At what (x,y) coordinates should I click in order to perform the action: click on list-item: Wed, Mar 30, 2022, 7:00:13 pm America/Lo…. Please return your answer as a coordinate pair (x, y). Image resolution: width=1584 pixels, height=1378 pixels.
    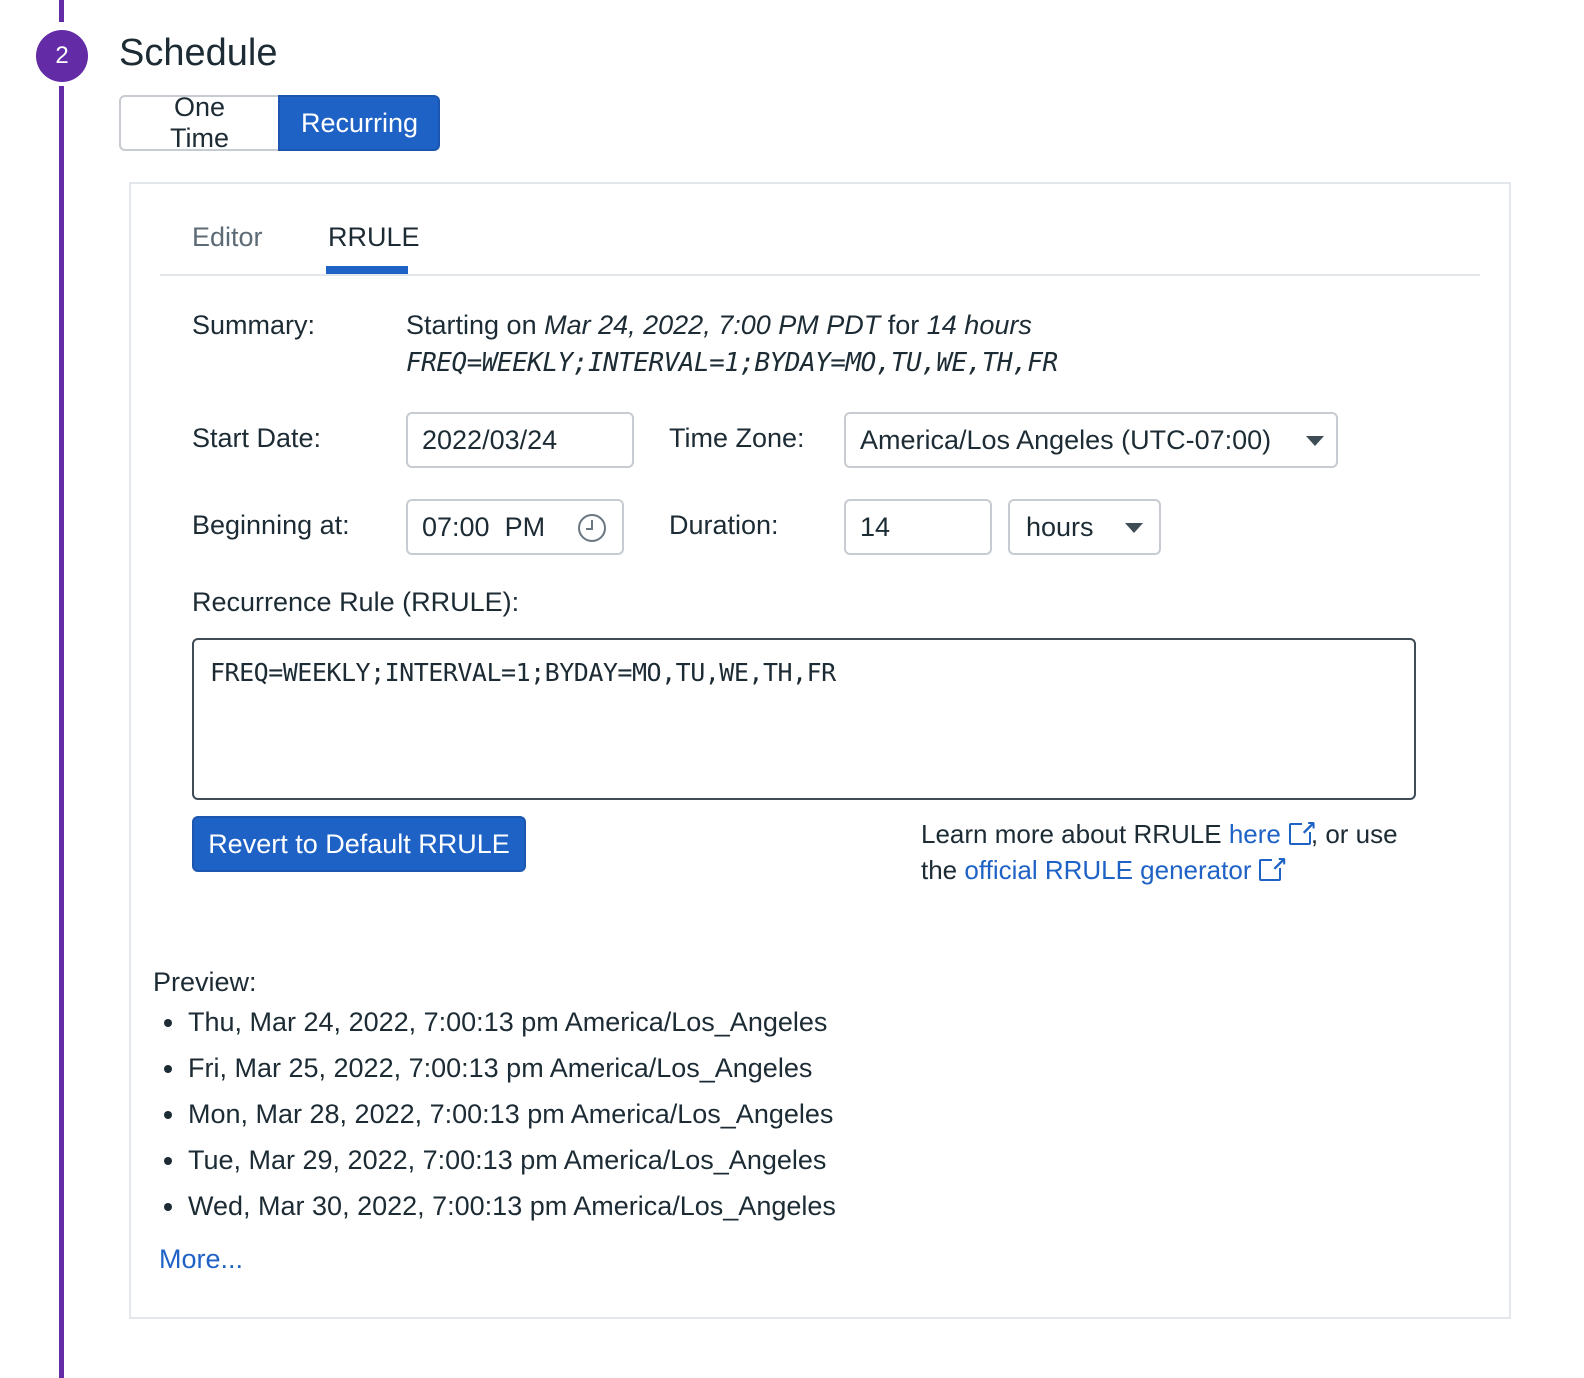
    Looking at the image, I should click on (498, 1207).